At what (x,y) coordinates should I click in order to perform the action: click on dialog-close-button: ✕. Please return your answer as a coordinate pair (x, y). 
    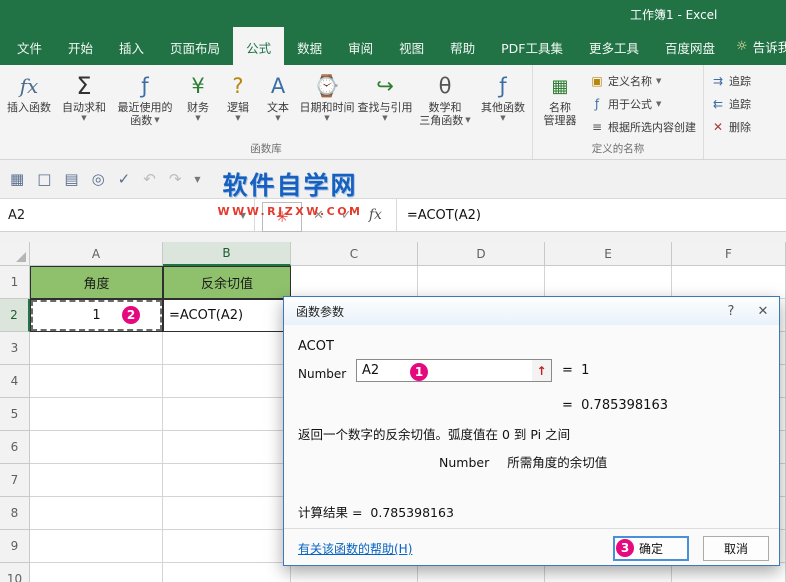
    Looking at the image, I should click on (763, 311).